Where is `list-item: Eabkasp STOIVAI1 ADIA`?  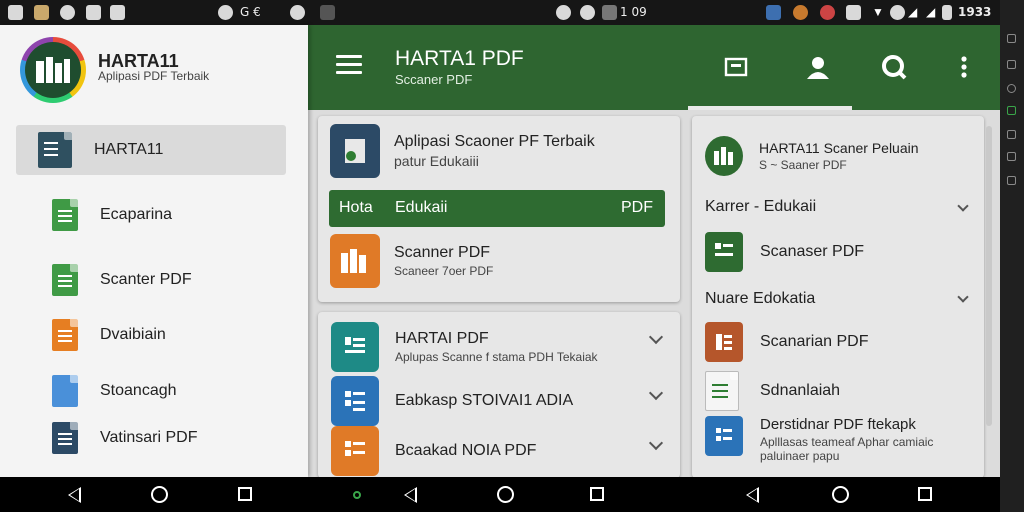 list-item: Eabkasp STOIVAI1 ADIA is located at coordinates (452, 401).